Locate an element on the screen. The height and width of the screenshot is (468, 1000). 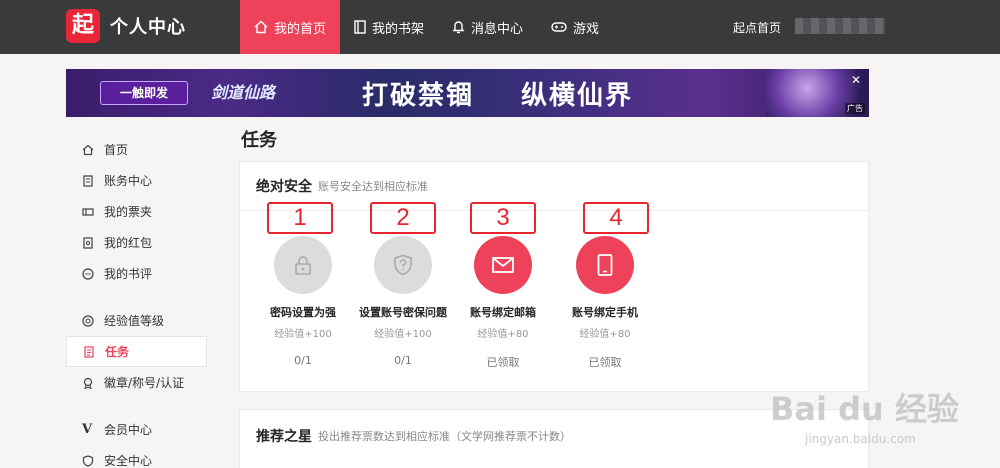
sidebar-item-label: 我的书评 is located at coordinates (128, 274).